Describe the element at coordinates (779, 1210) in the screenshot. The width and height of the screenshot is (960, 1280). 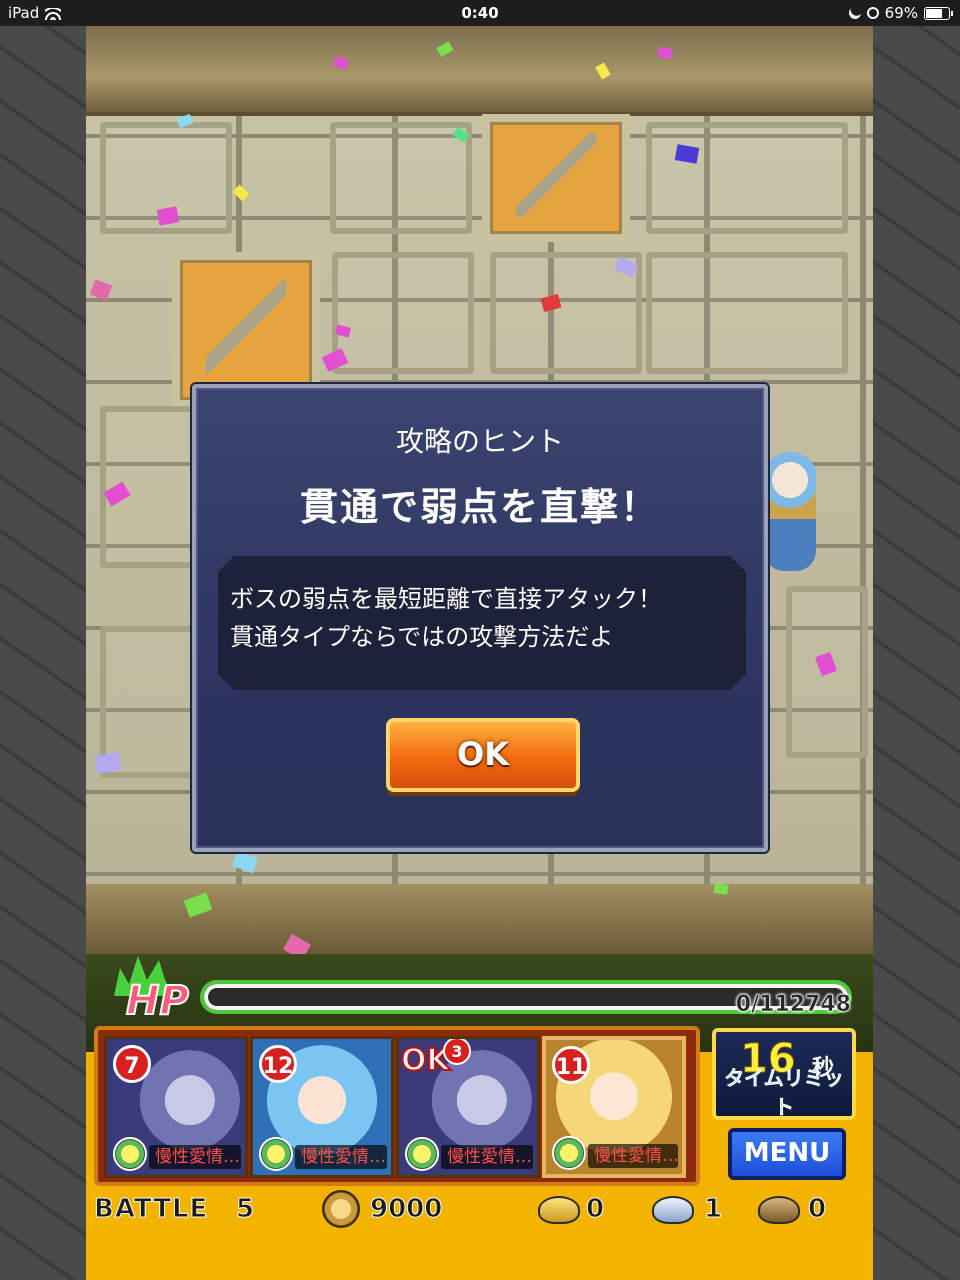
I see `bronze-chest-icon` at that location.